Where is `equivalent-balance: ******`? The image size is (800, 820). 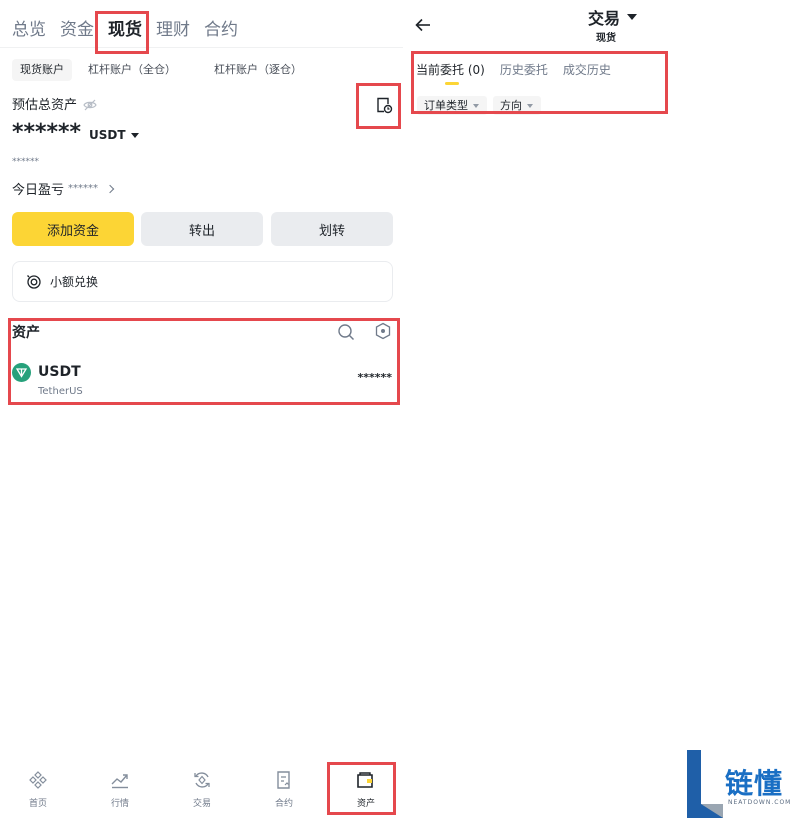
equivalent-balance: ****** is located at coordinates (25, 162).